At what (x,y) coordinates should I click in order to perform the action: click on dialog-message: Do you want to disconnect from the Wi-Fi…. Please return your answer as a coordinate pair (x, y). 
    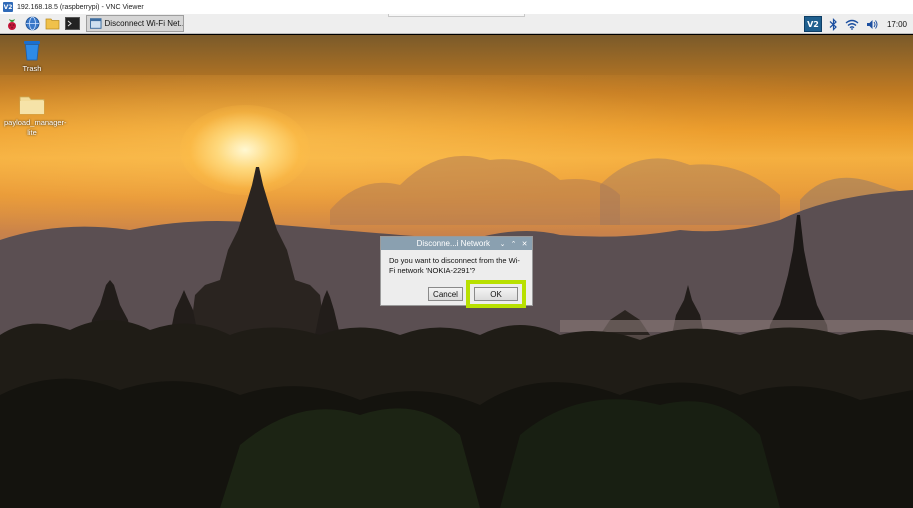
    Looking at the image, I should click on (454, 265).